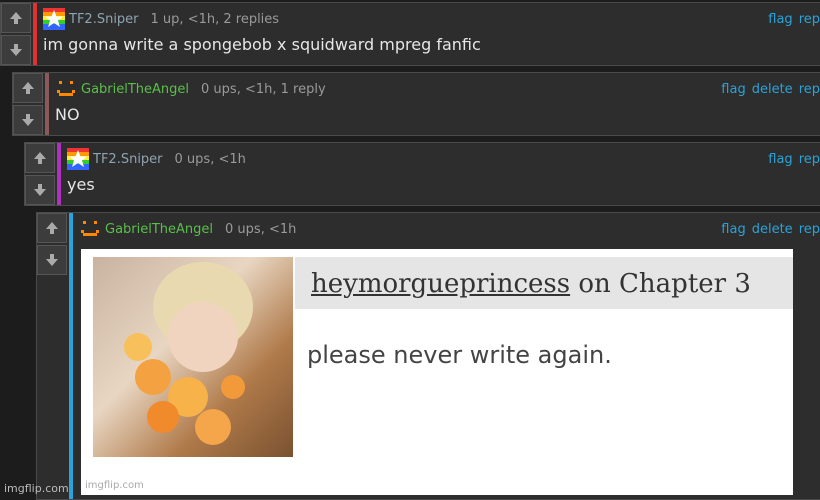 Image resolution: width=820 pixels, height=500 pixels. I want to click on image-title-suffix: on Chapter 3, so click(660, 284).